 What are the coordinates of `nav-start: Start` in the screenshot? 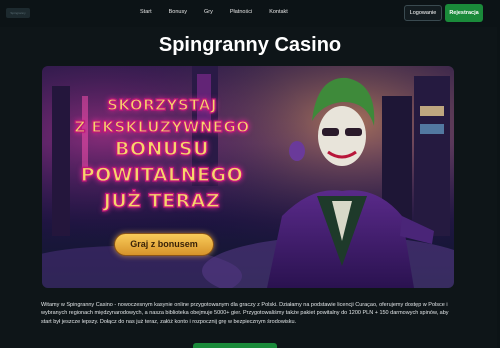 It's located at (146, 12).